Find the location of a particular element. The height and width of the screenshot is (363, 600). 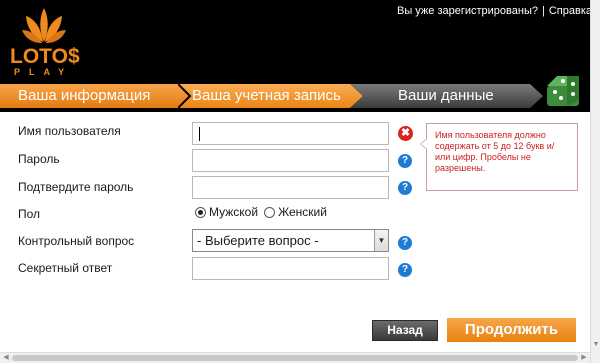

gender-female-label: Женский is located at coordinates (302, 212).